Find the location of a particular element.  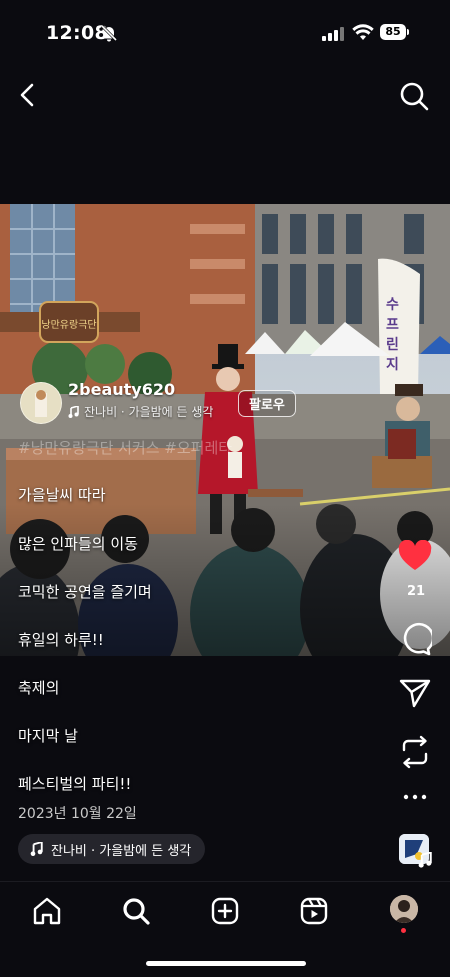

home-icon is located at coordinates (47, 911).